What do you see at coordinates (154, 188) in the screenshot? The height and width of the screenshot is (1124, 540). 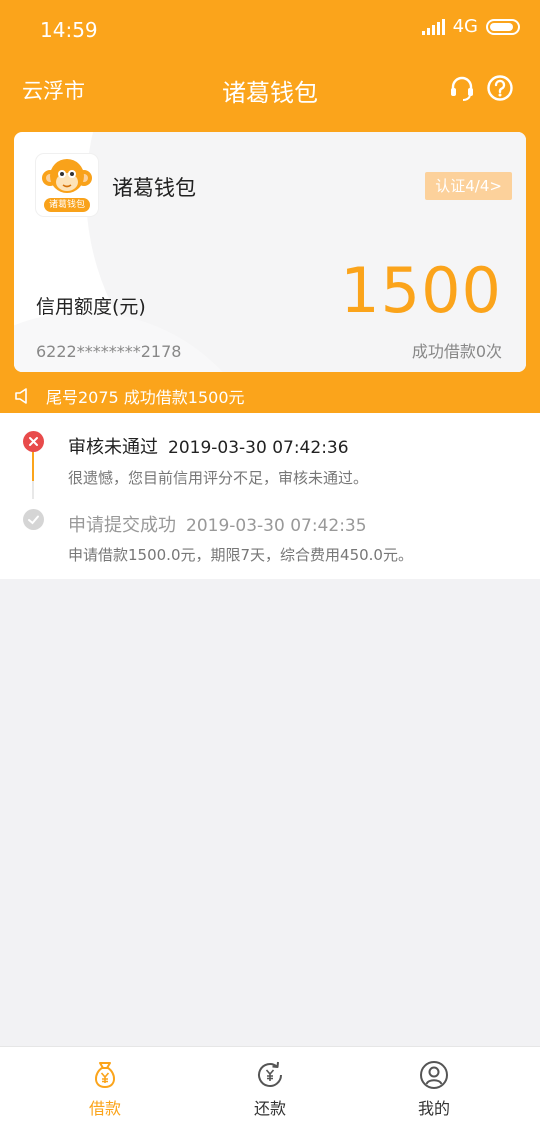 I see `brand-name: 诸葛钱包` at bounding box center [154, 188].